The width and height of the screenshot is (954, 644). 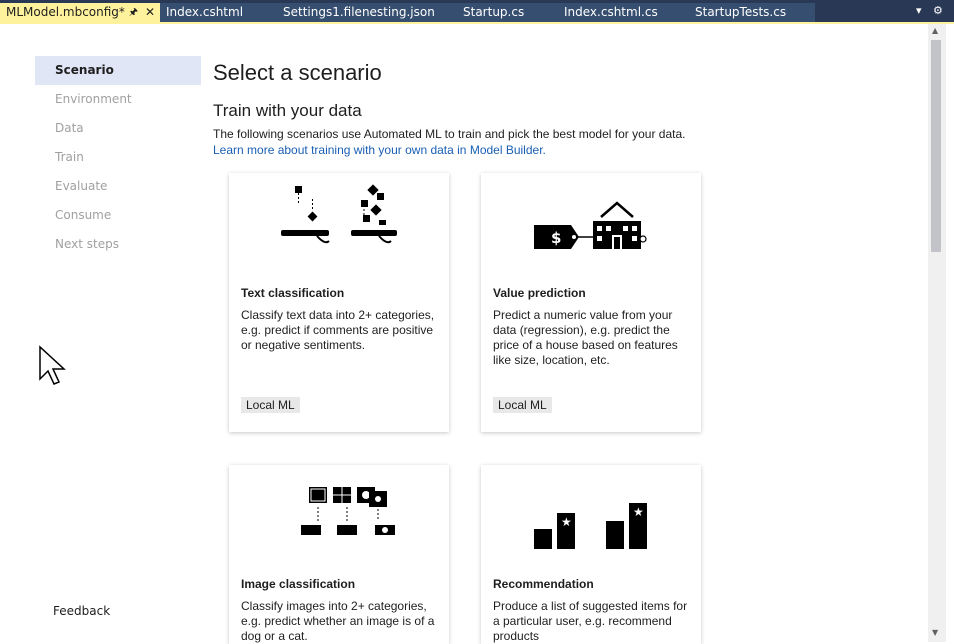 I want to click on scrollbar-thumb, so click(x=936, y=146).